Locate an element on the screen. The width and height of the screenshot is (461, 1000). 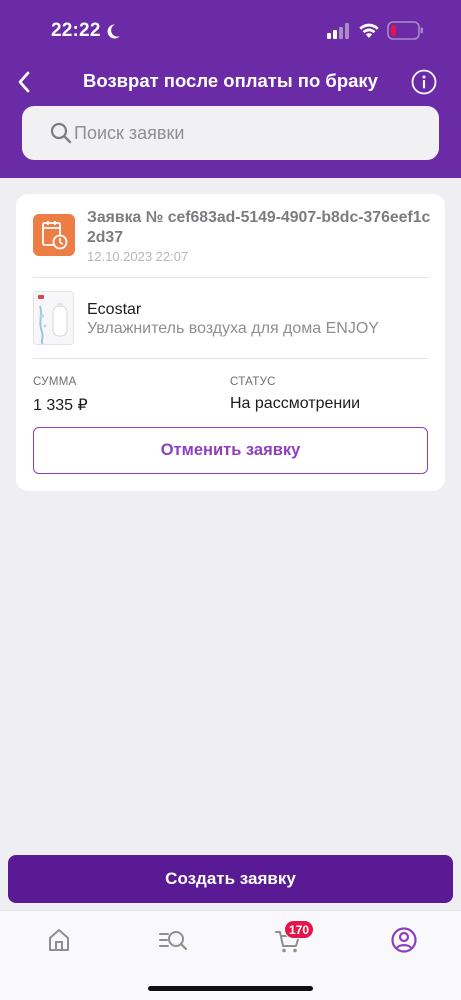
profile-icon is located at coordinates (404, 940).